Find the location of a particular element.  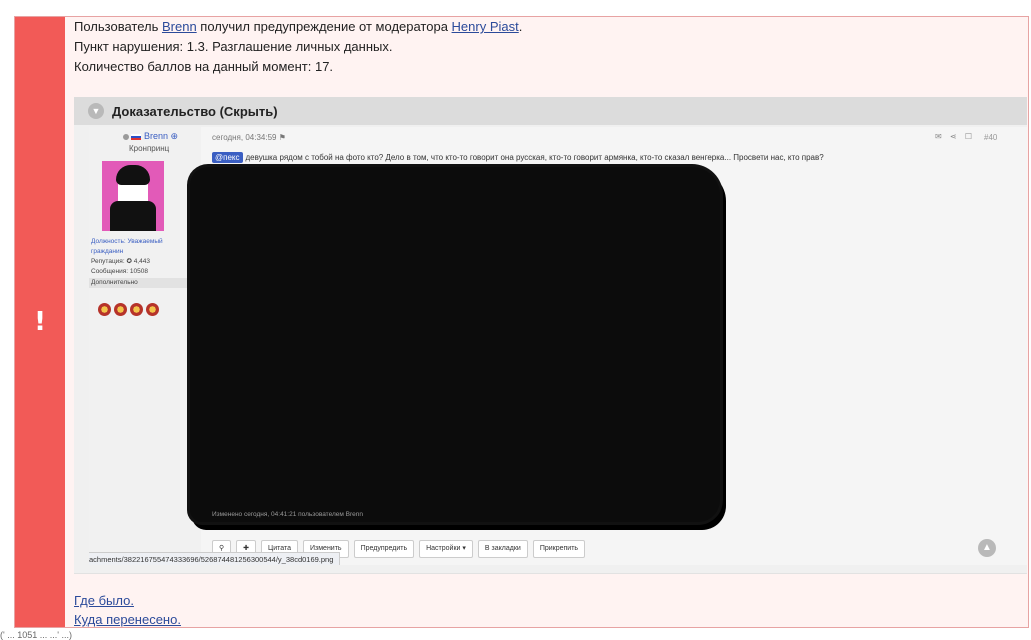

author-name: Brenn ⊕ is located at coordinates (150, 136).